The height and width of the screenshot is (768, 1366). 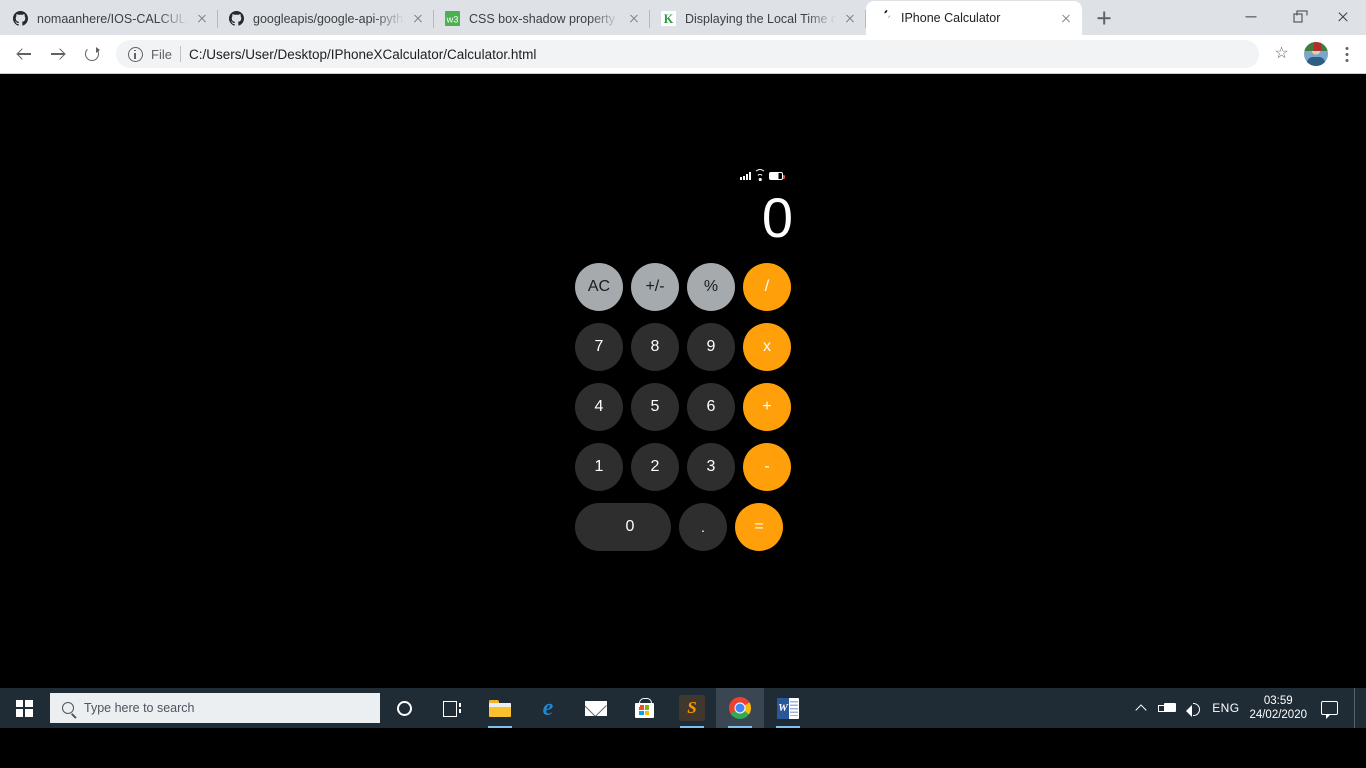 What do you see at coordinates (1278, 701) in the screenshot?
I see `clock-time: 03:59` at bounding box center [1278, 701].